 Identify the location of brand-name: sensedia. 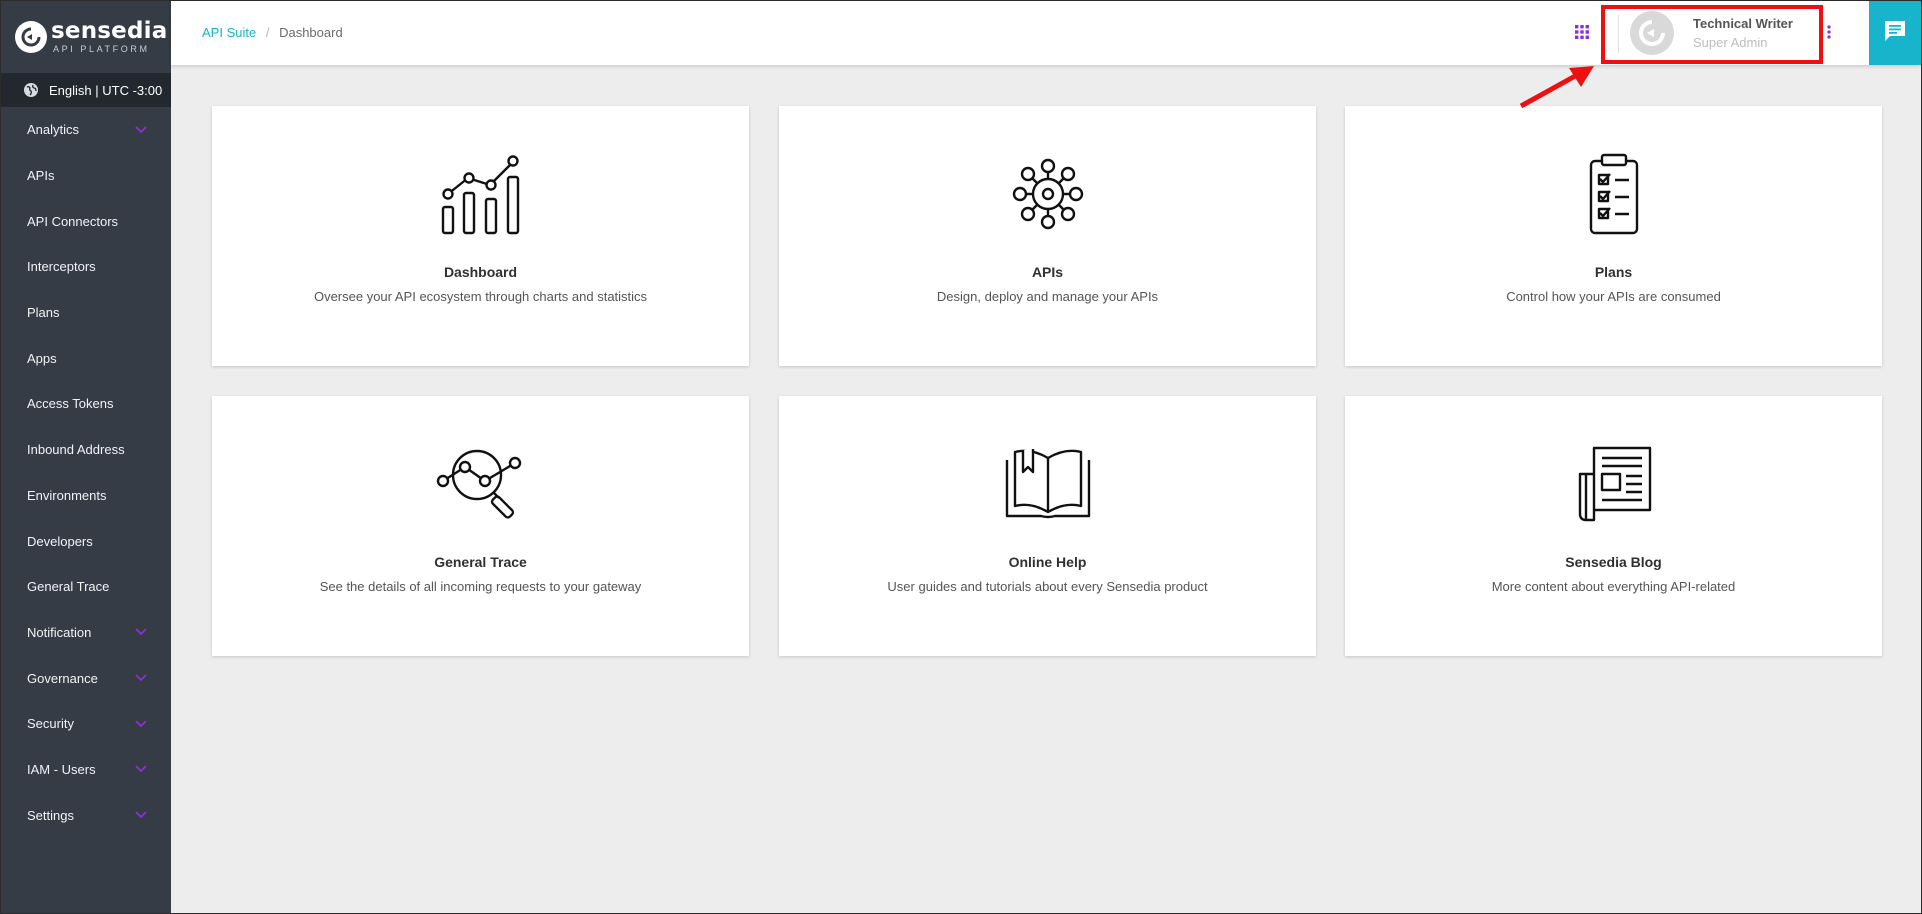
(109, 31).